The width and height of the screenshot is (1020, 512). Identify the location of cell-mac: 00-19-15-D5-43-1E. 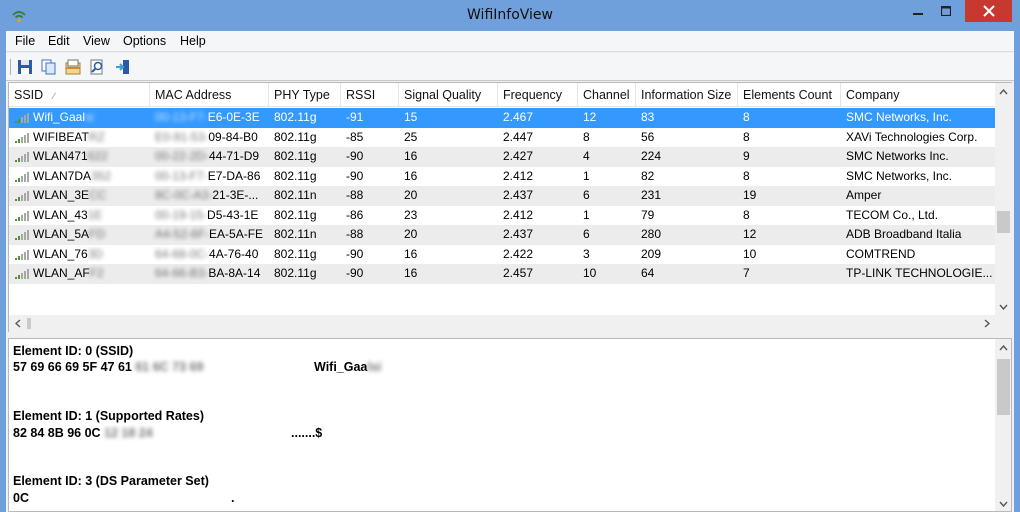
(209, 216).